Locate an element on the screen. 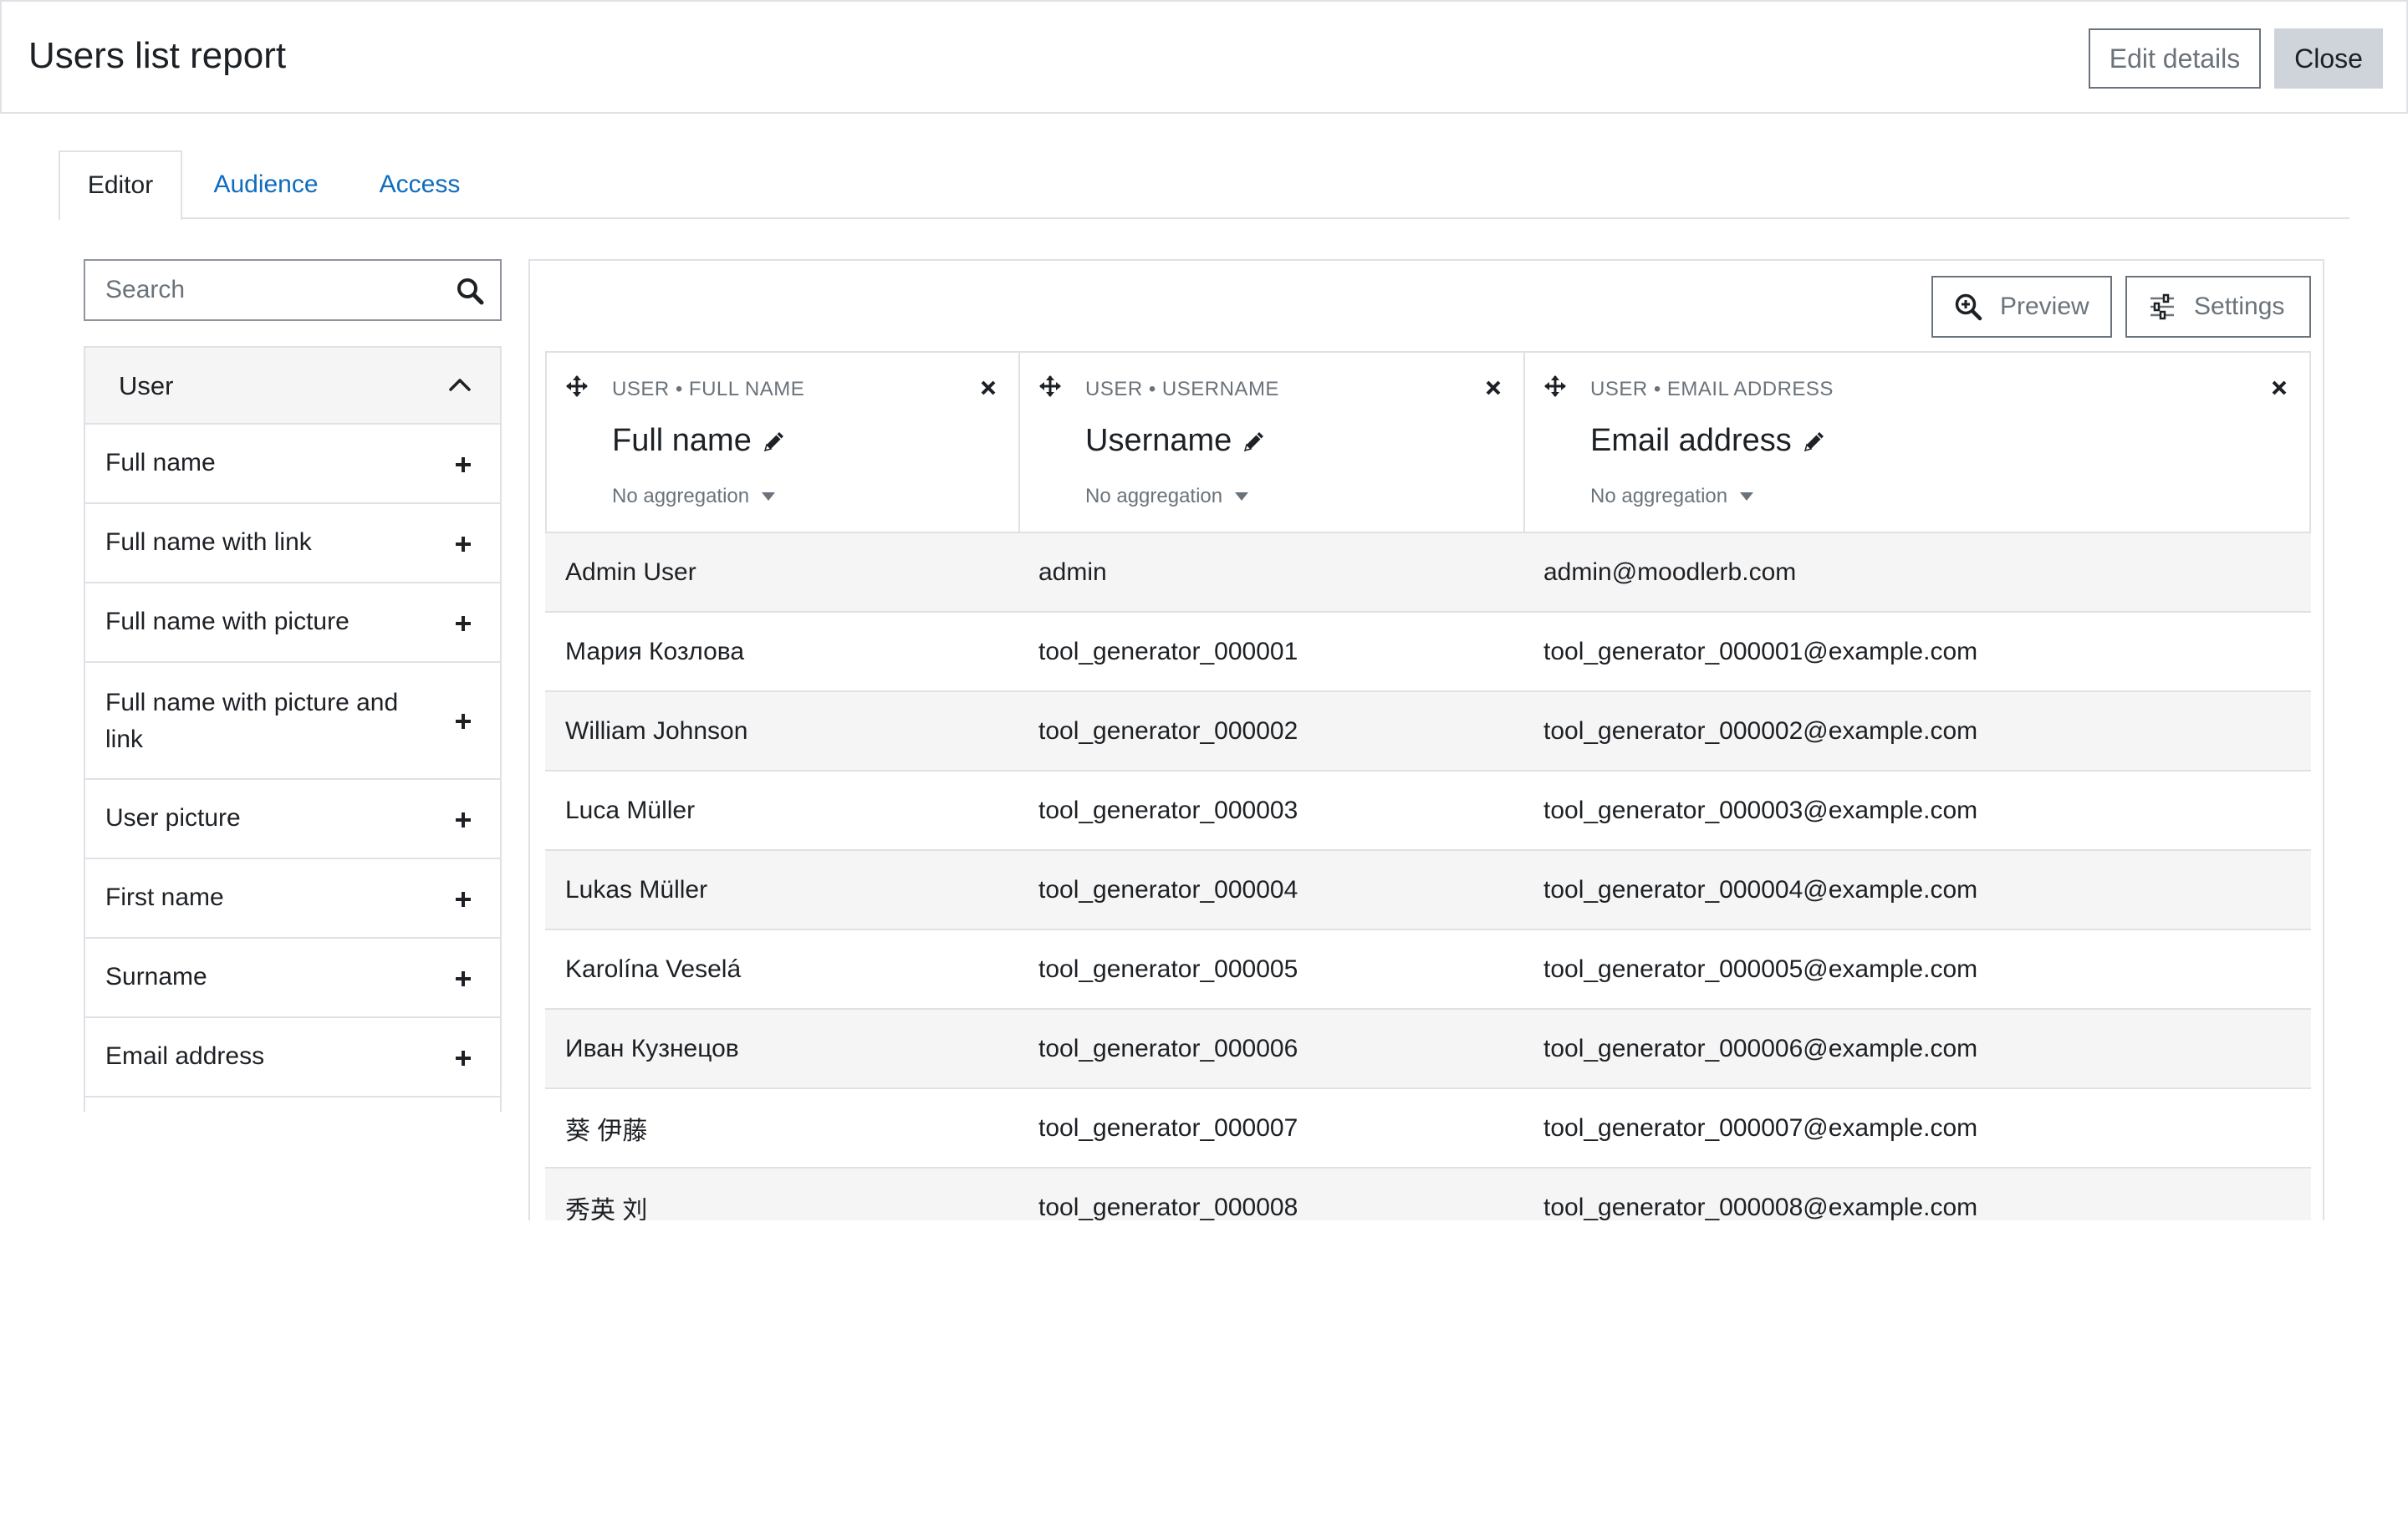  tab-access: Access is located at coordinates (419, 184).